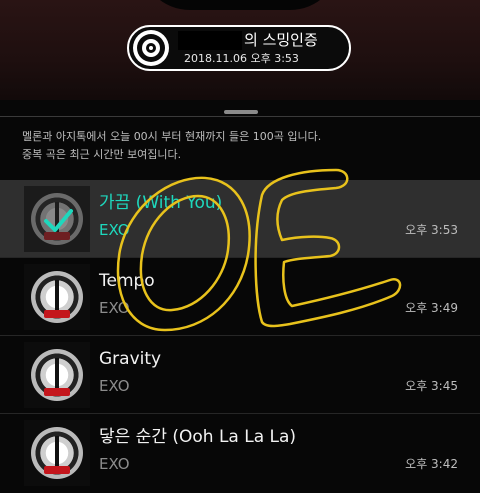 The image size is (480, 493). What do you see at coordinates (281, 40) in the screenshot?
I see `certification-title: 의 스밍인증` at bounding box center [281, 40].